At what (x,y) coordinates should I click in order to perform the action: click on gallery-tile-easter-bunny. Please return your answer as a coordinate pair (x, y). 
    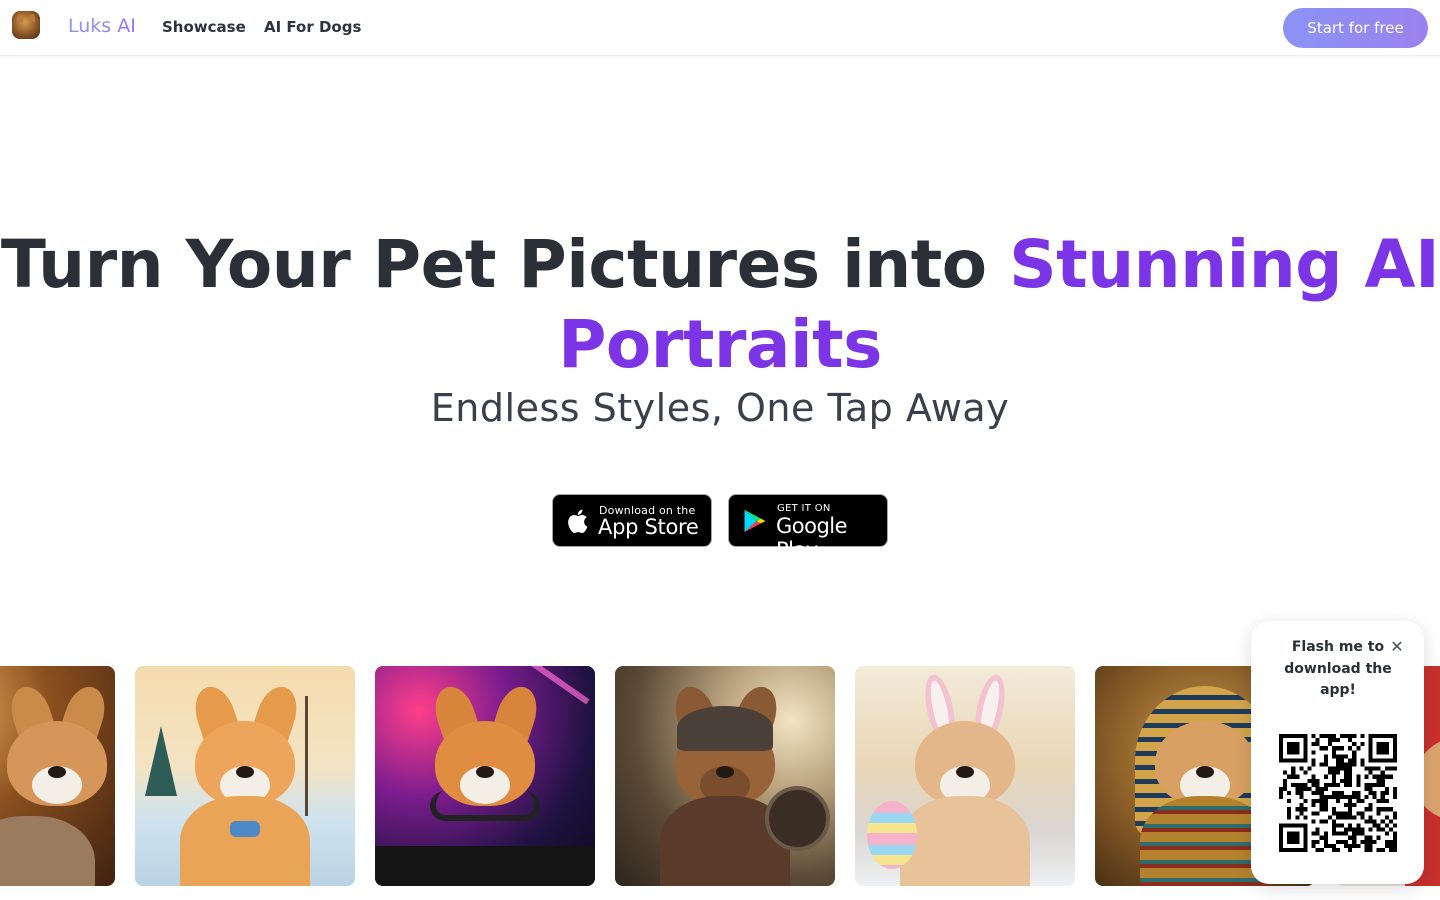
    Looking at the image, I should click on (965, 776).